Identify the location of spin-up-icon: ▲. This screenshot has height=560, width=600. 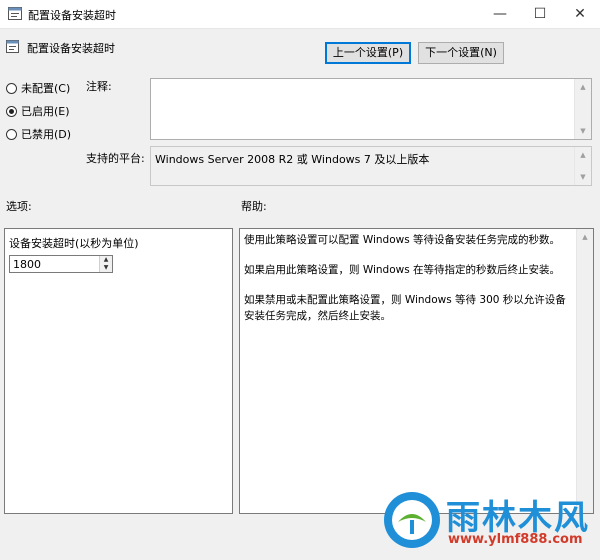
(106, 260).